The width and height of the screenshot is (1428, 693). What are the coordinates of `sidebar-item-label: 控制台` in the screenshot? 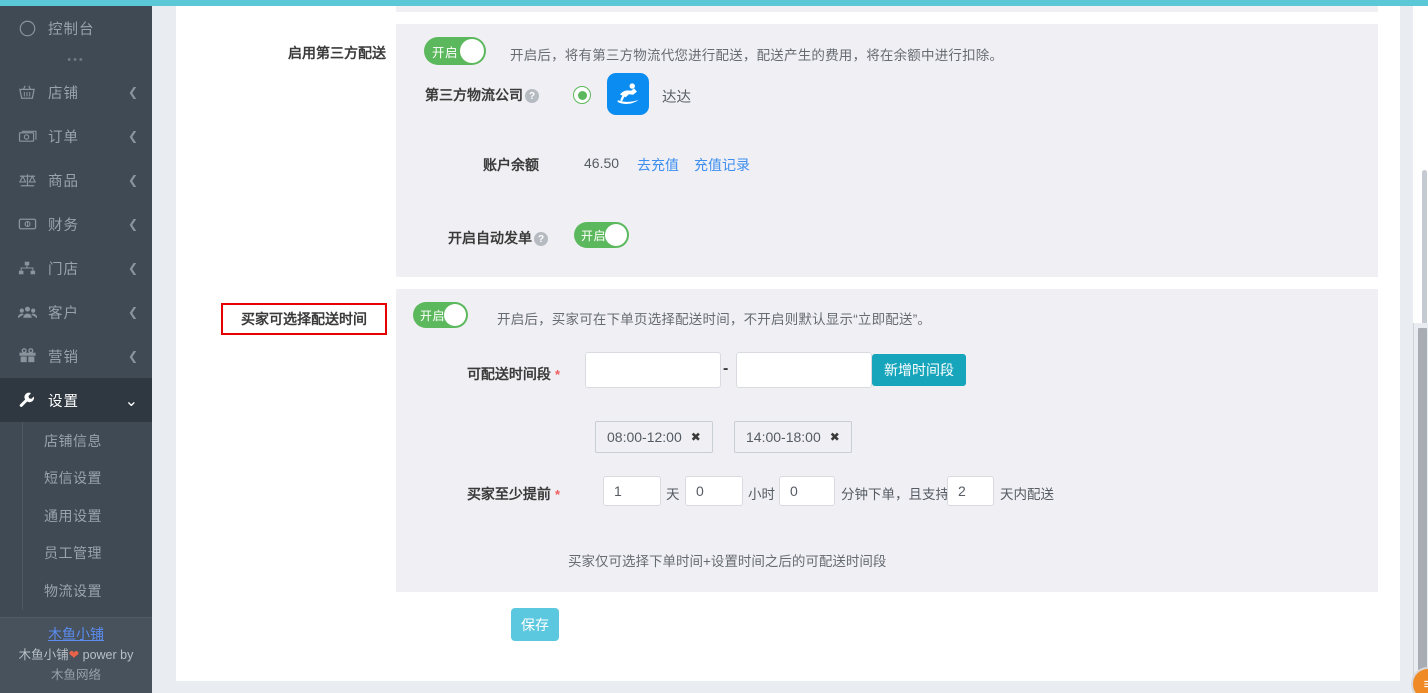 It's located at (71, 29).